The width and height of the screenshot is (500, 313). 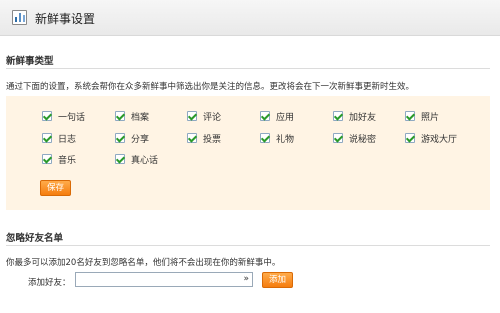 I want to click on option-音乐: 音乐, so click(x=59, y=159).